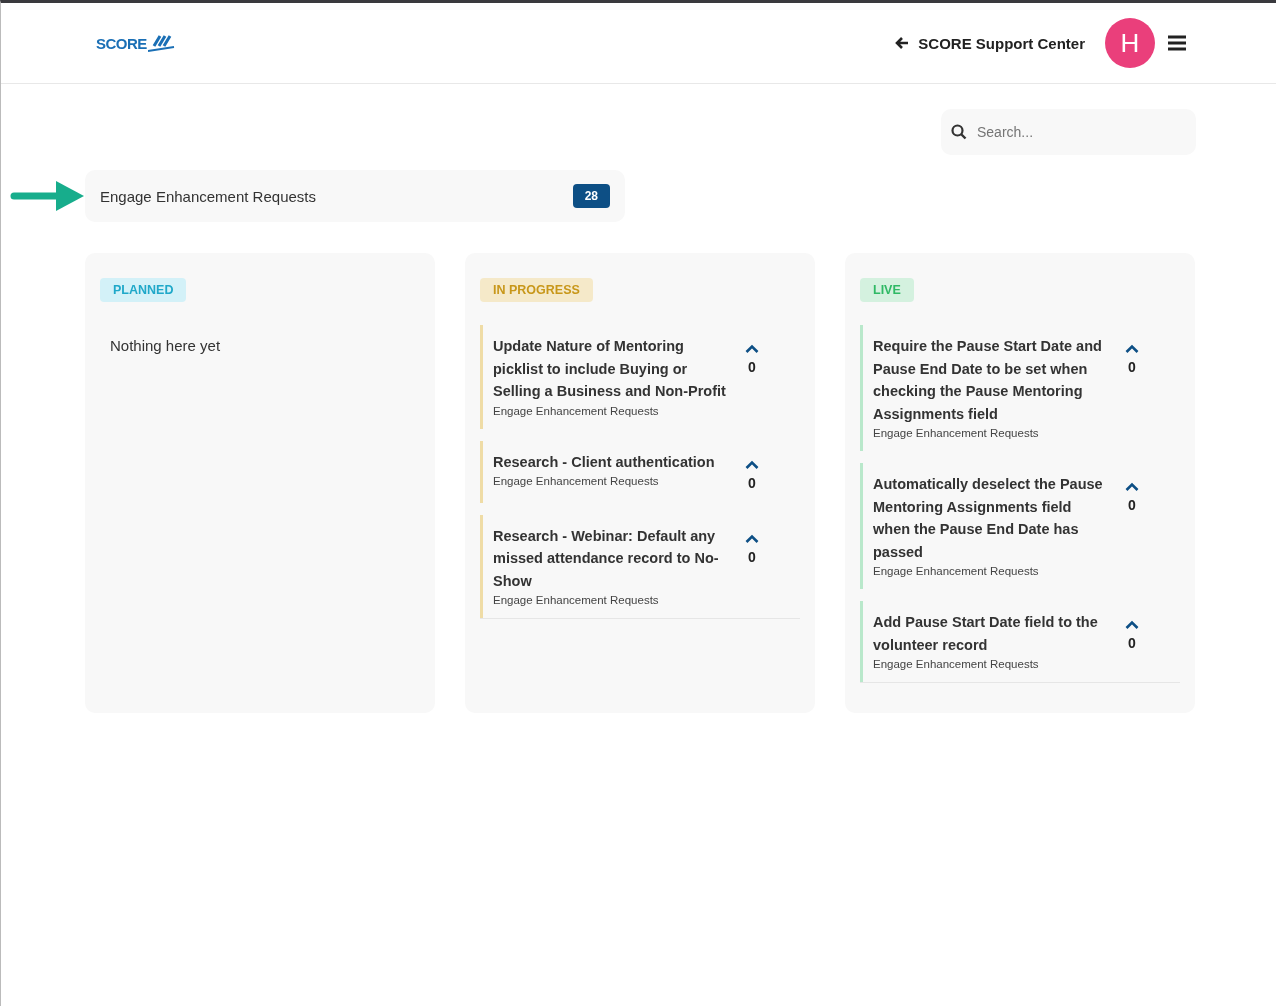 The height and width of the screenshot is (1006, 1276). I want to click on post-item: Require the Pause Start Date and Pause End Date to be set when checking the Pause Mentoring Assignments field Engage Enhancement Requests 0, so click(1020, 388).